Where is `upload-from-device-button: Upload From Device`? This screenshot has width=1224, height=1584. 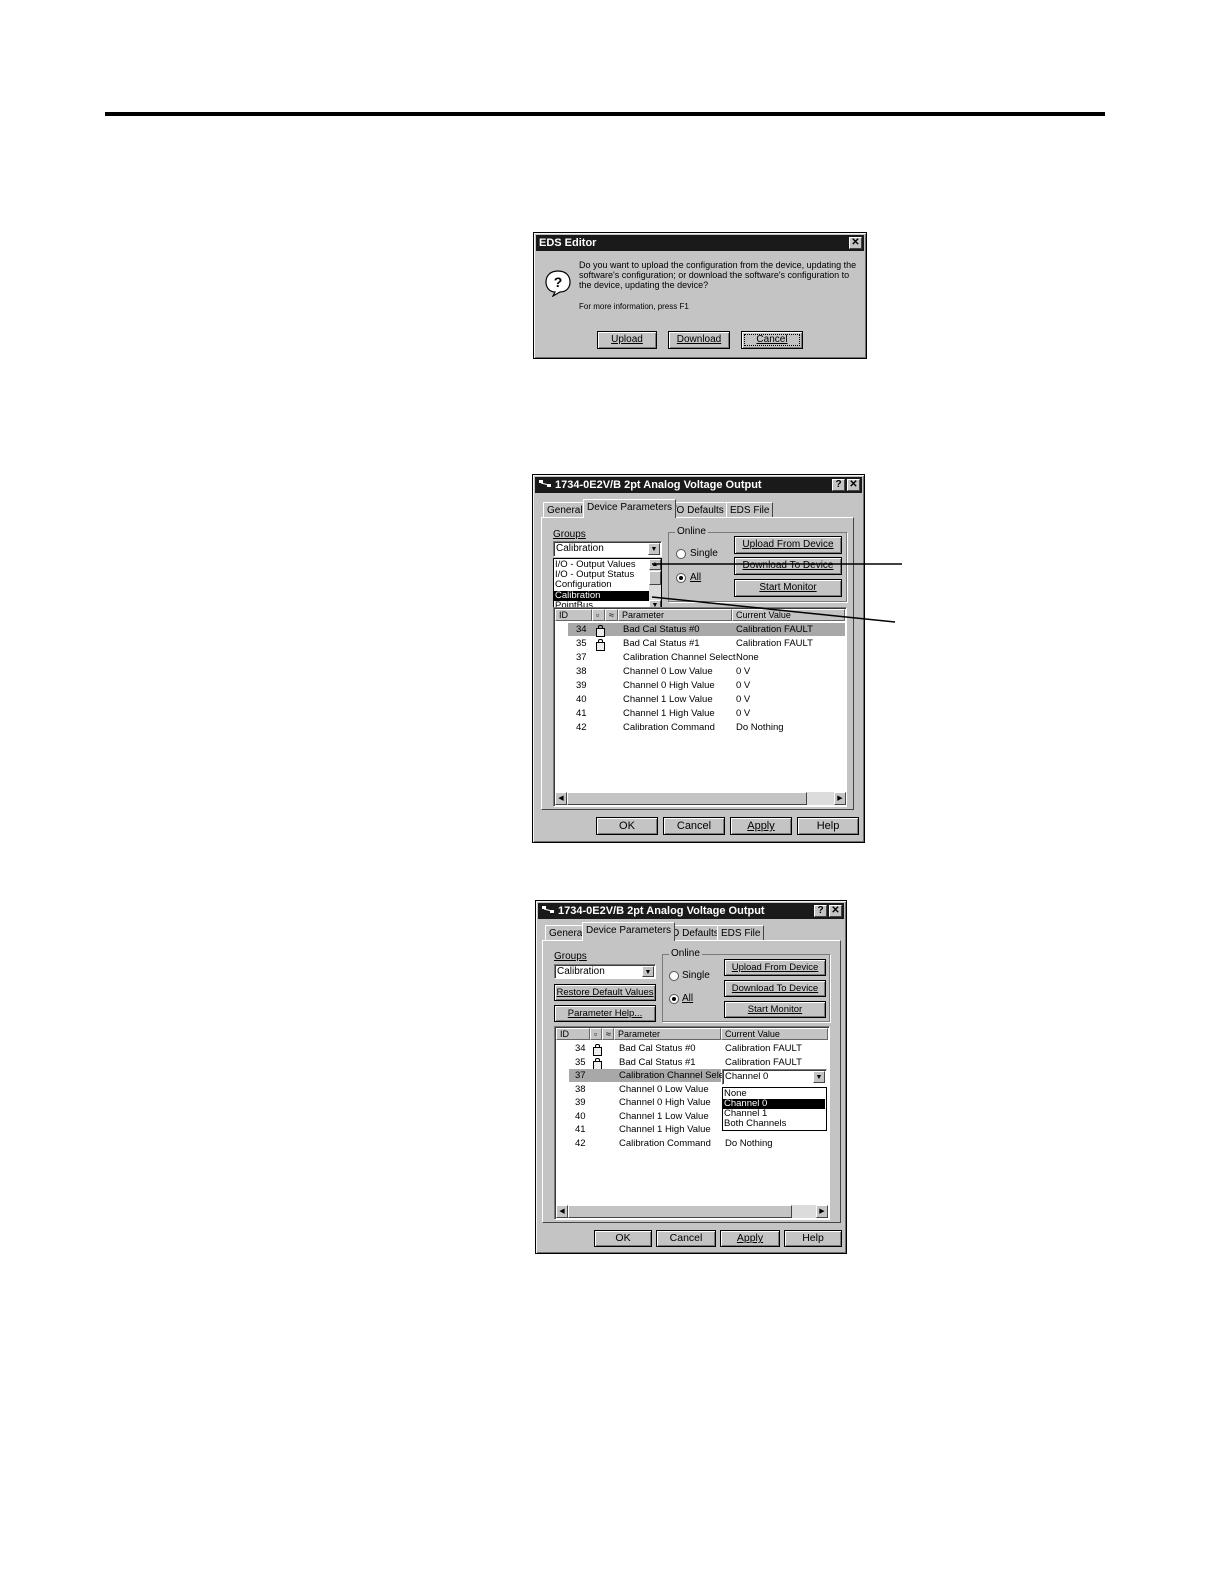 upload-from-device-button: Upload From Device is located at coordinates (775, 967).